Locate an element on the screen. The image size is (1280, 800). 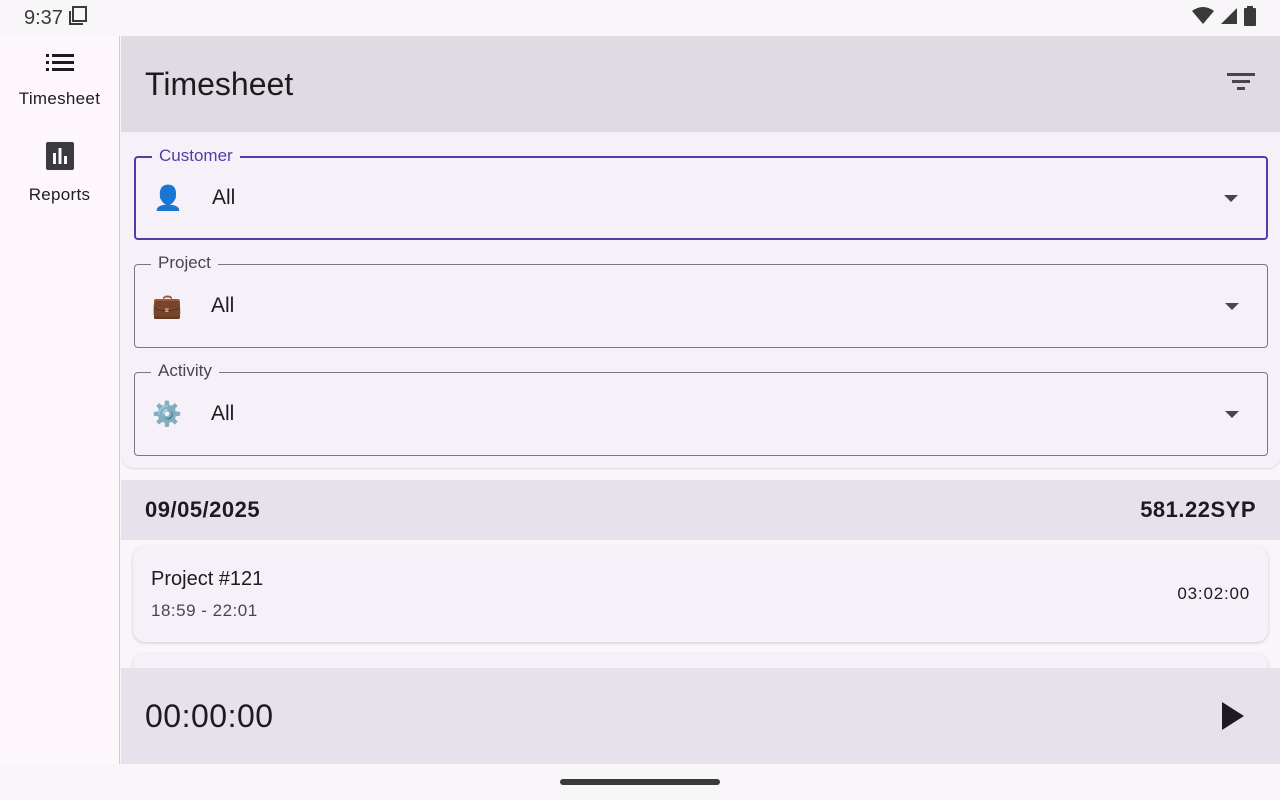
top-app-bar: Timesheet is located at coordinates (700, 84).